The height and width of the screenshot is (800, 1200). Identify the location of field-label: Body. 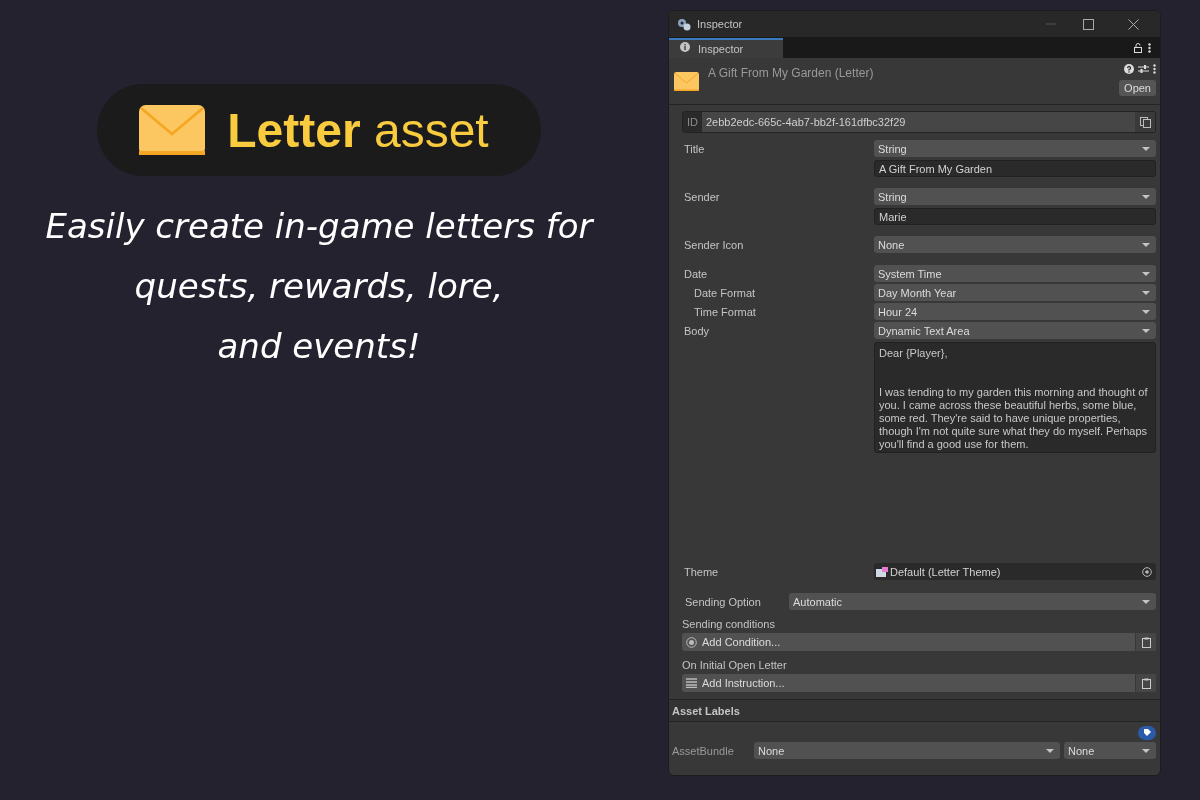
(697, 330).